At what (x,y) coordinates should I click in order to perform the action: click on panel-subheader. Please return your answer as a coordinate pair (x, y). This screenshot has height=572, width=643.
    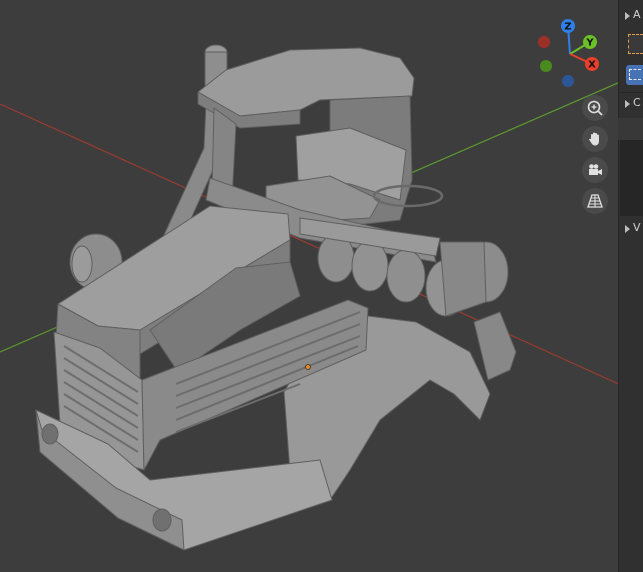
    Looking at the image, I should click on (630, 129).